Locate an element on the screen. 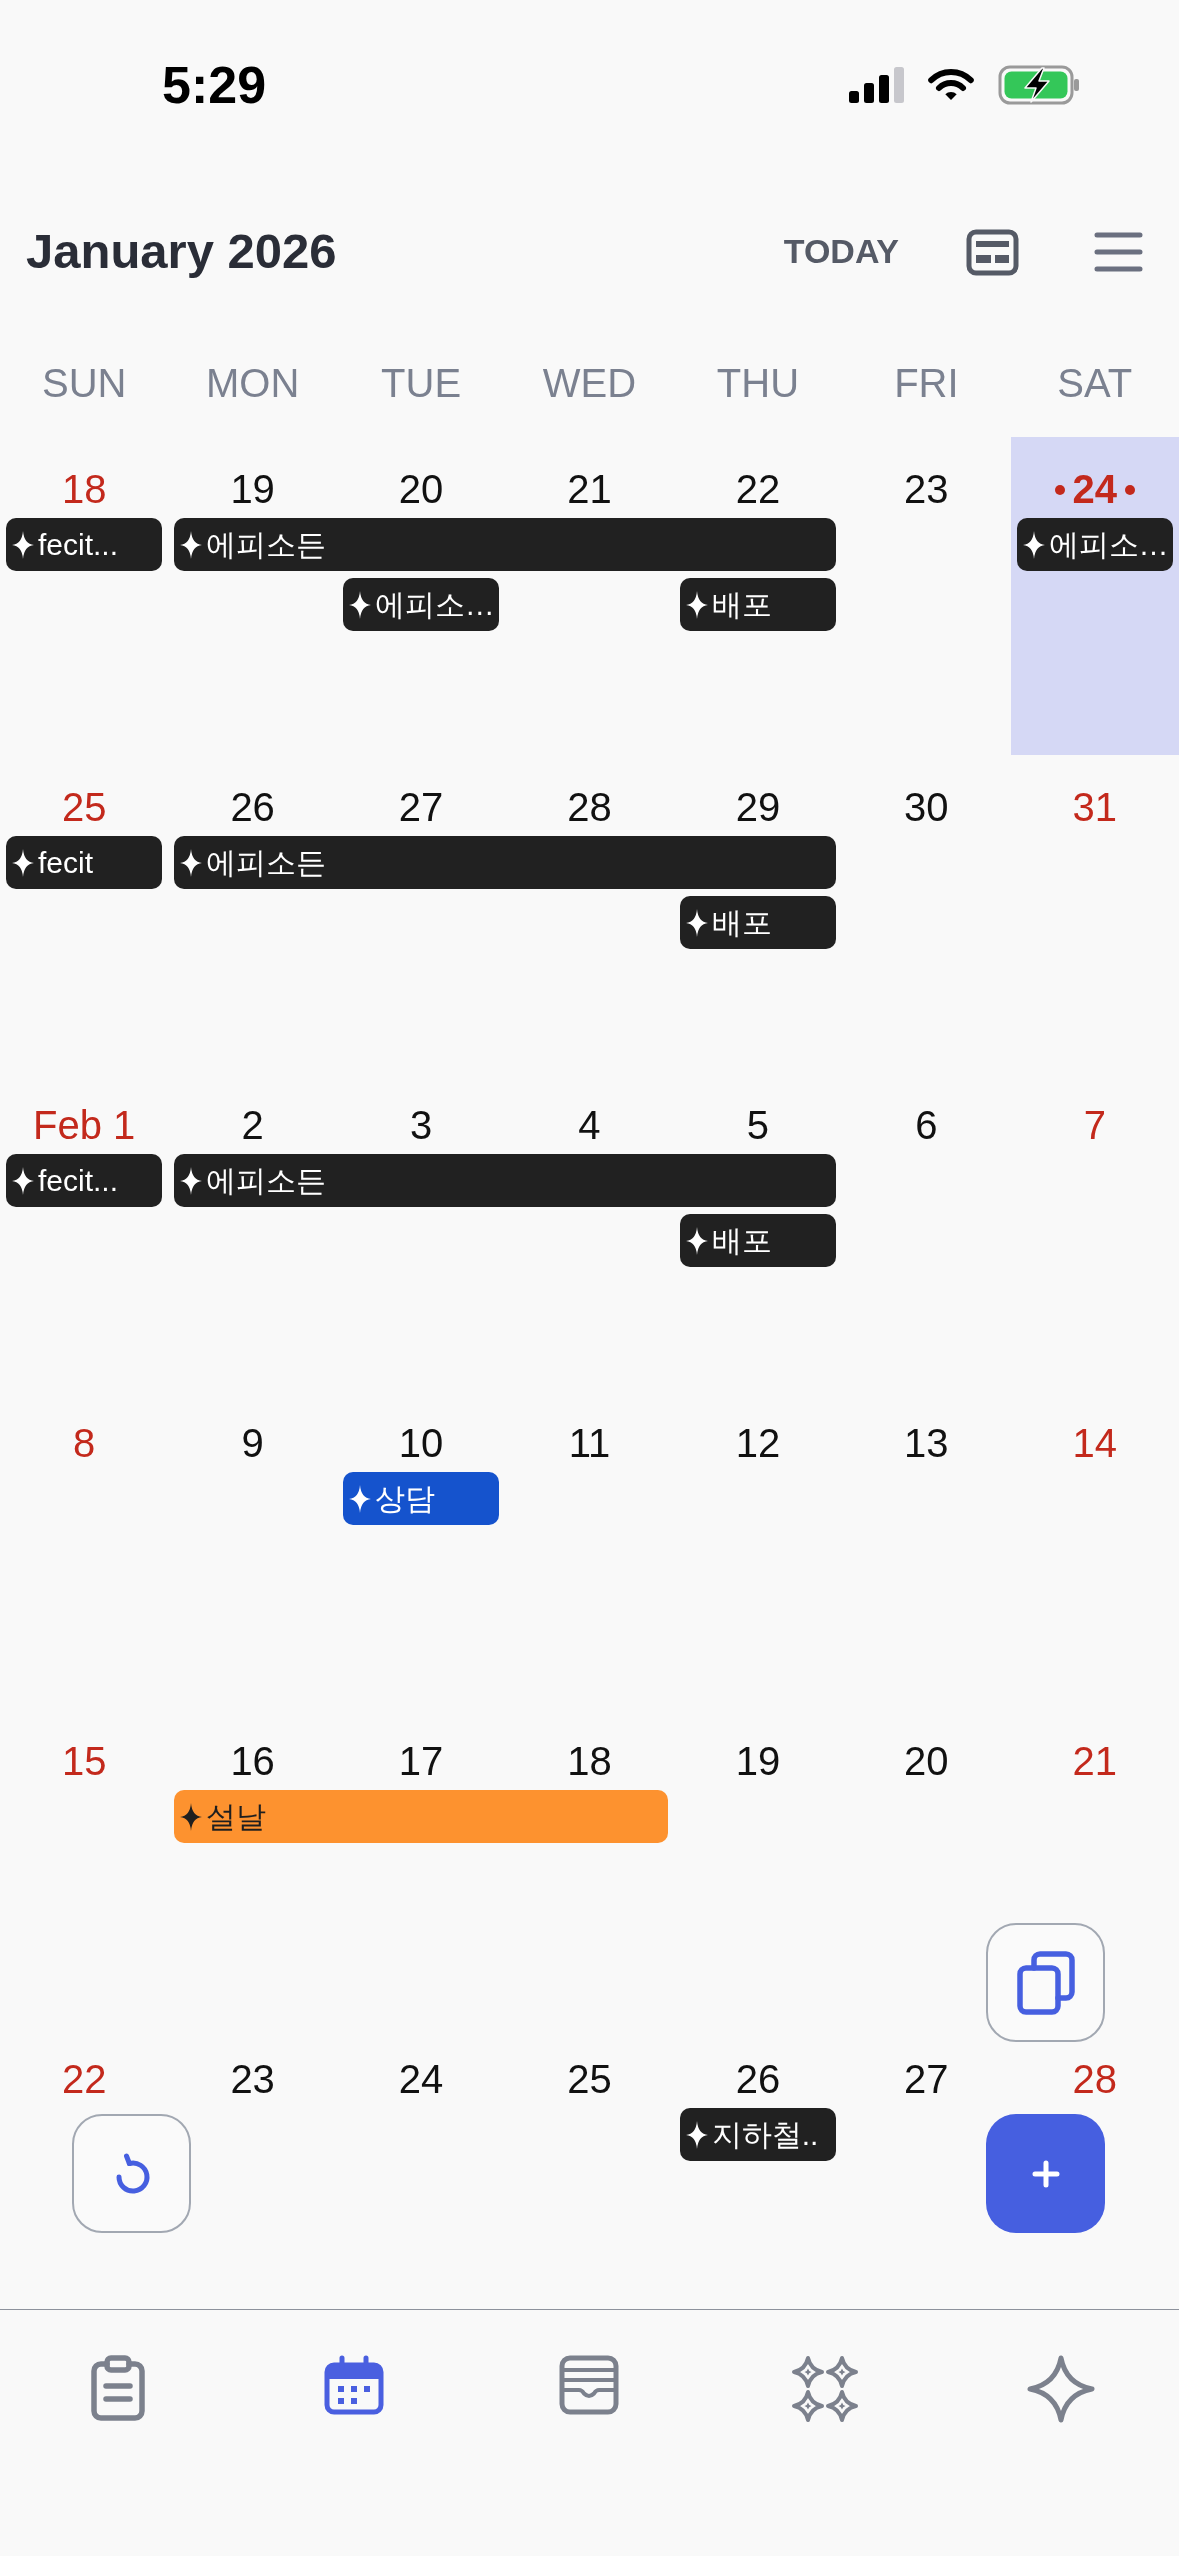 The height and width of the screenshot is (2556, 1179). day-number: 15 is located at coordinates (84, 1761).